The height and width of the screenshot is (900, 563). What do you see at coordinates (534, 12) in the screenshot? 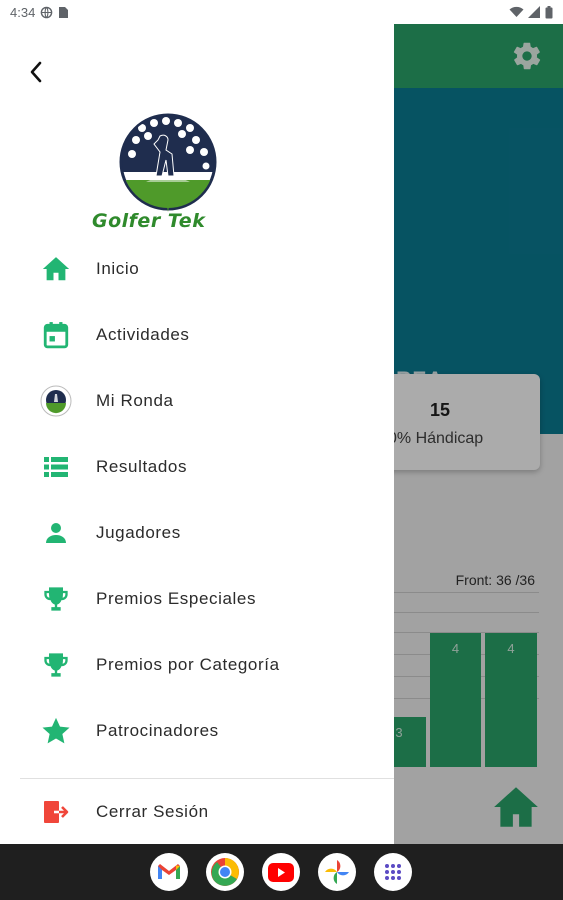
I see `signal-icon` at bounding box center [534, 12].